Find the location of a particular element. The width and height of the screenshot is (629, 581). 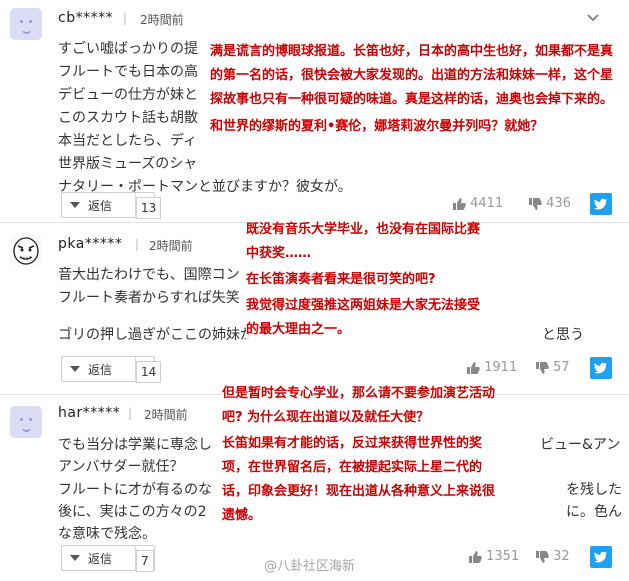

username: cb***** is located at coordinates (85, 18).